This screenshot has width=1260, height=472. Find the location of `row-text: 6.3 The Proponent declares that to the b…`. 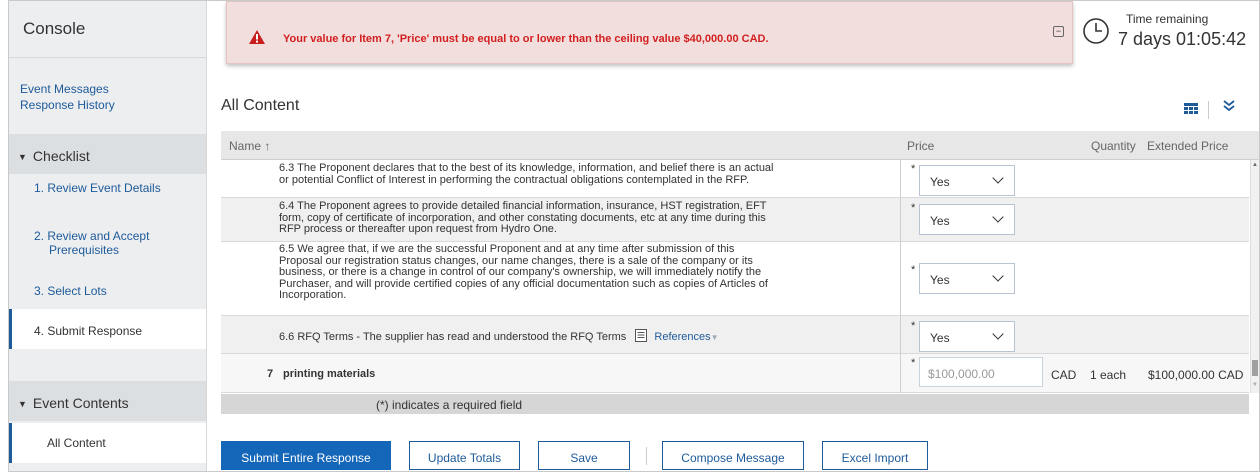

row-text: 6.3 The Proponent declares that to the b… is located at coordinates (559, 174).